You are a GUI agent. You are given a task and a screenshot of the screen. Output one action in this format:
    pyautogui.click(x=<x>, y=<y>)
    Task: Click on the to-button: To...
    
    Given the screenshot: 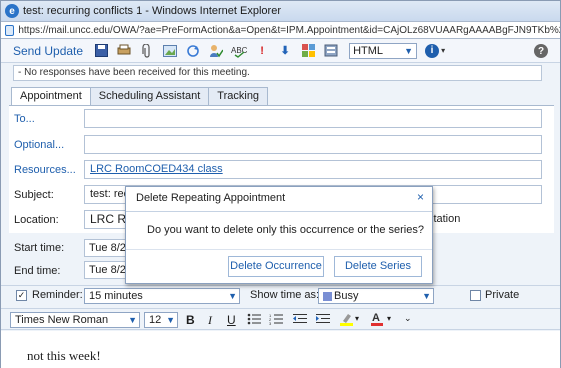 What is the action you would take?
    pyautogui.click(x=24, y=119)
    